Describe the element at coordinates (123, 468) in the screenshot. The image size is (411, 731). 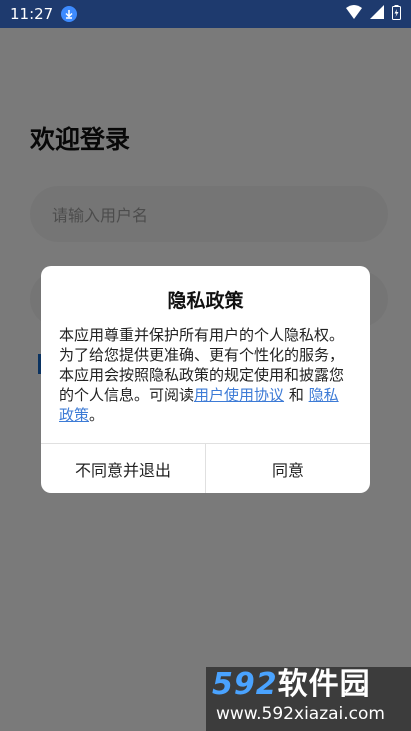
I see `decline-button: 不同意并退出` at that location.